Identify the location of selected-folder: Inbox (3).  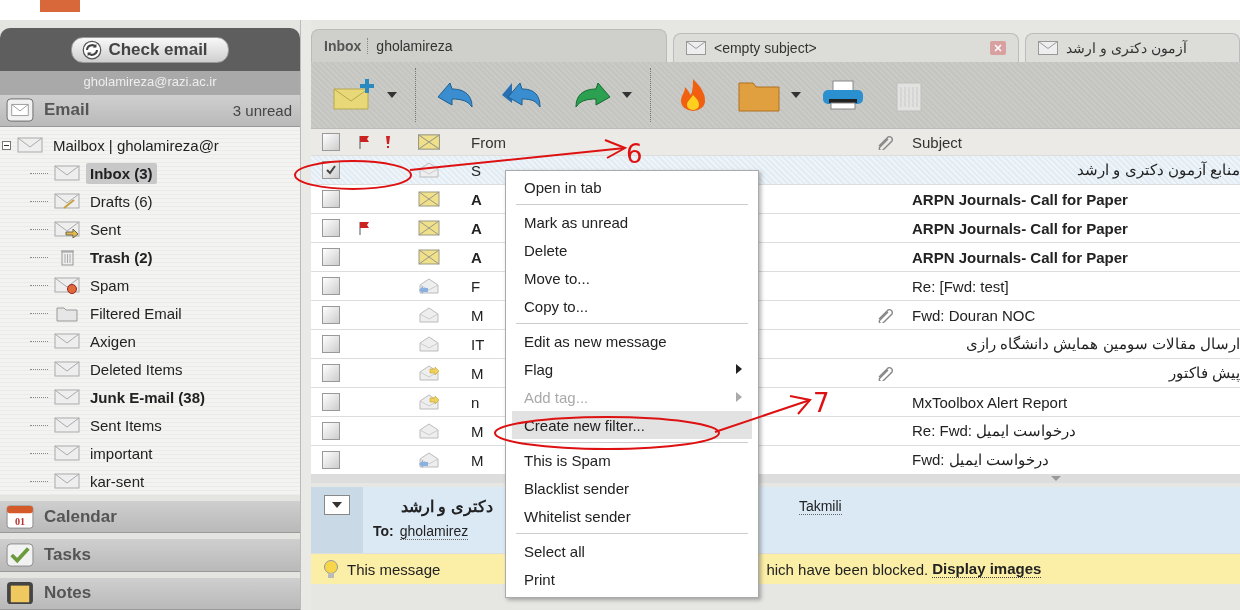
(121, 173).